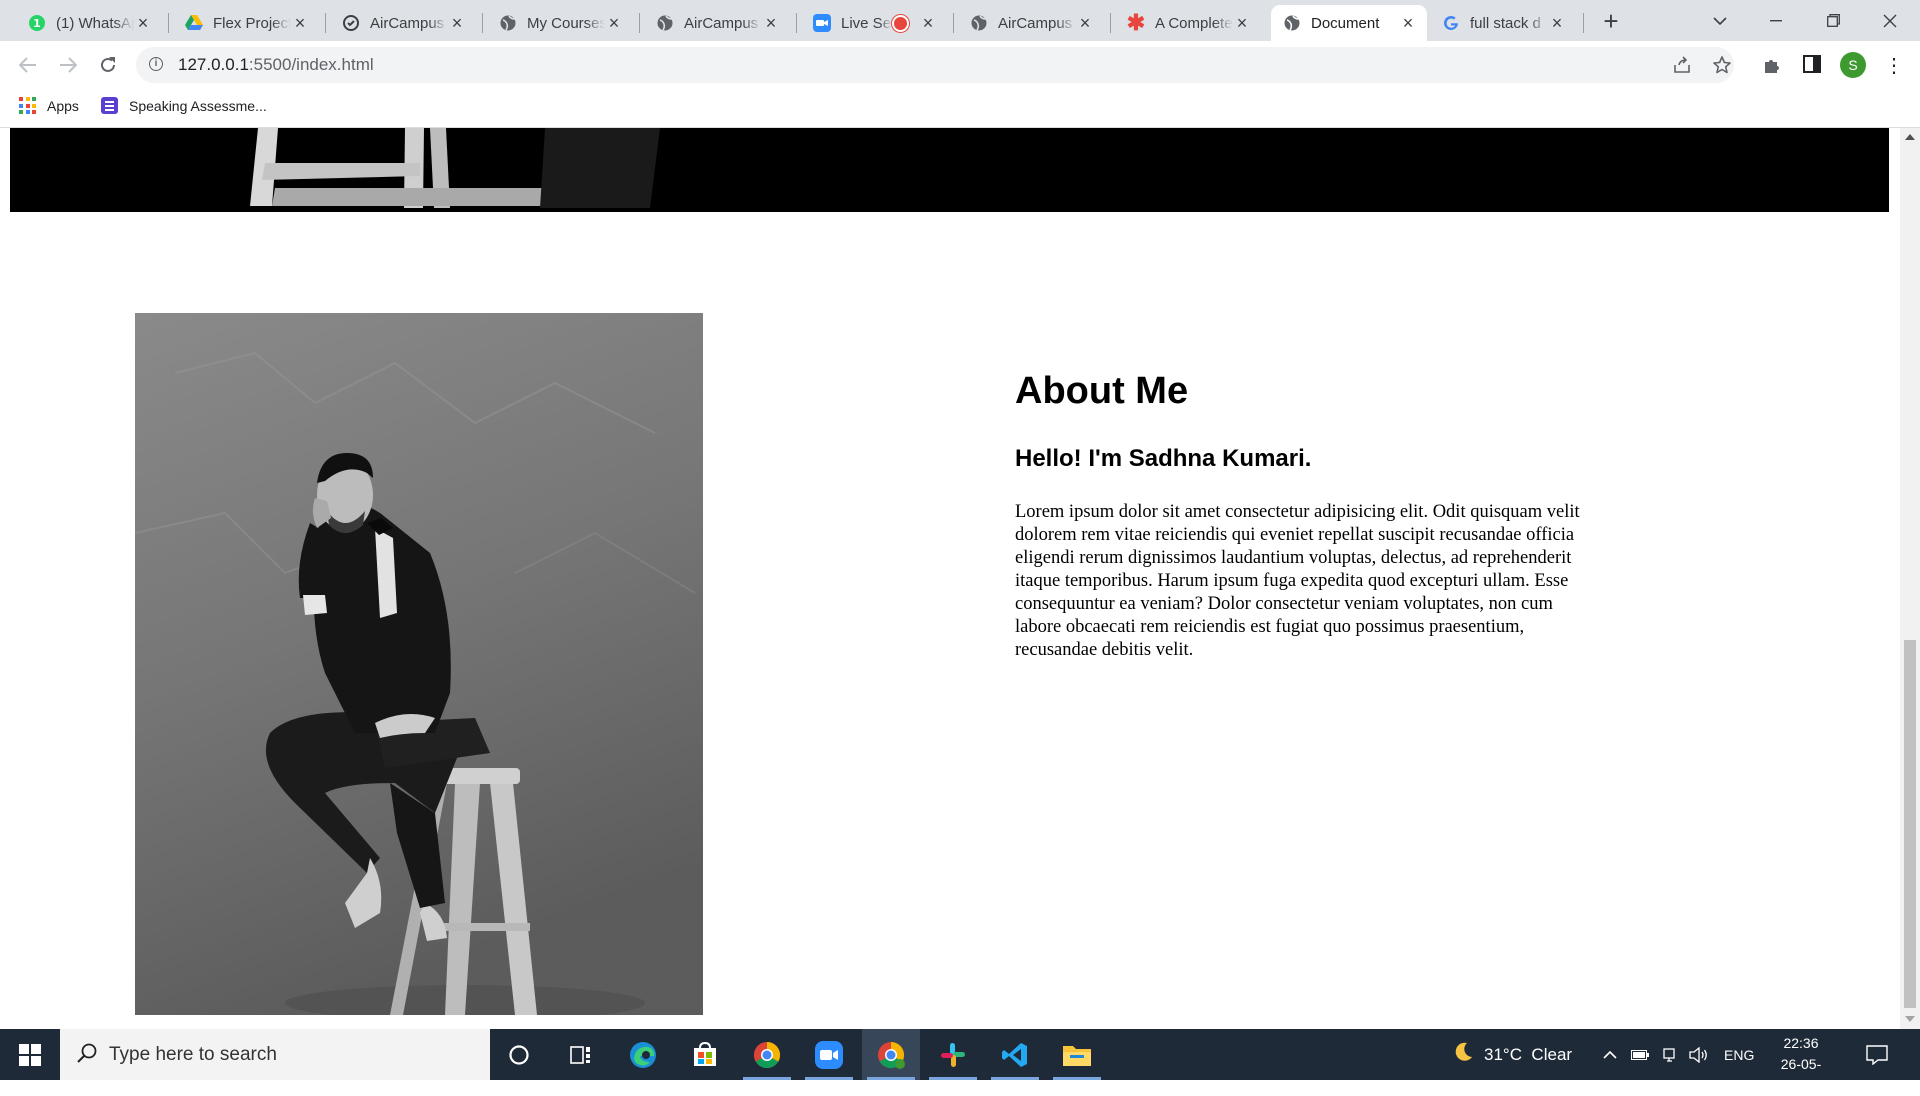  What do you see at coordinates (1739, 1054) in the screenshot?
I see `language-indicator: ENG` at bounding box center [1739, 1054].